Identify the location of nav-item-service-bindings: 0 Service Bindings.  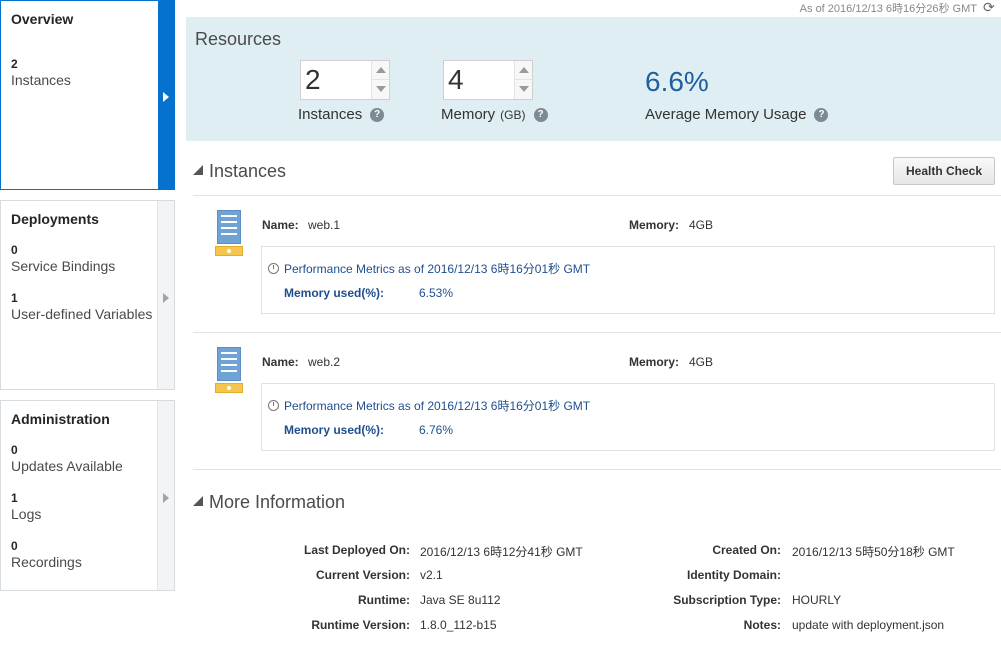
(63, 259).